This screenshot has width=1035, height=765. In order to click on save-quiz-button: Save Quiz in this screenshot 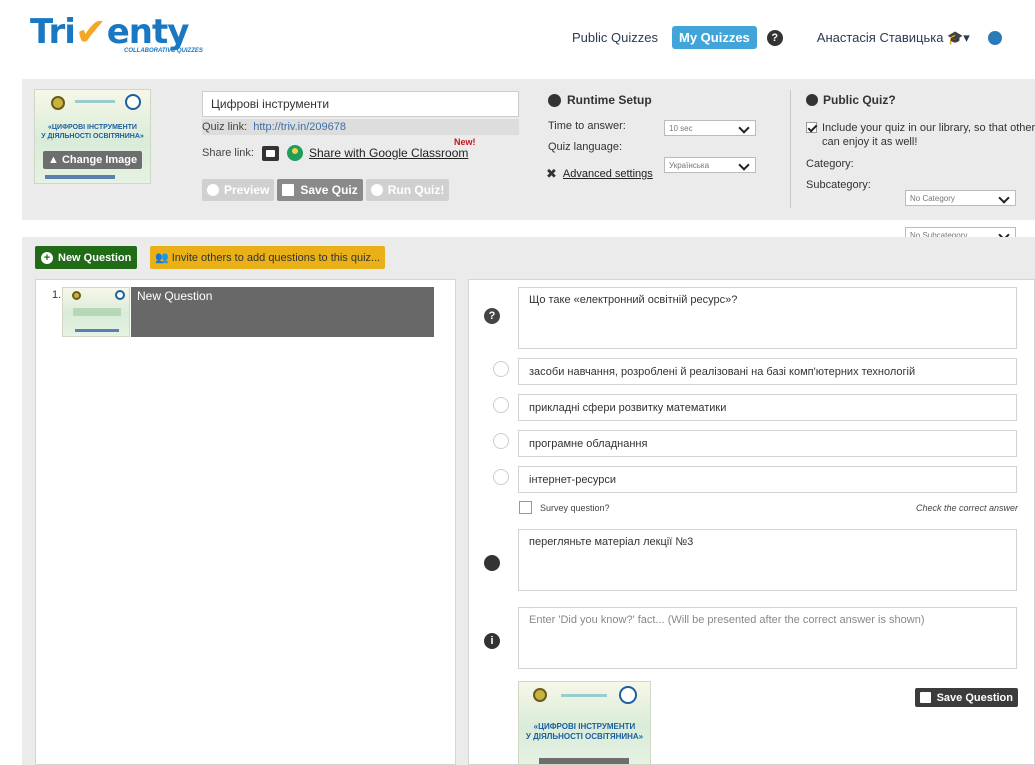, I will do `click(320, 190)`.